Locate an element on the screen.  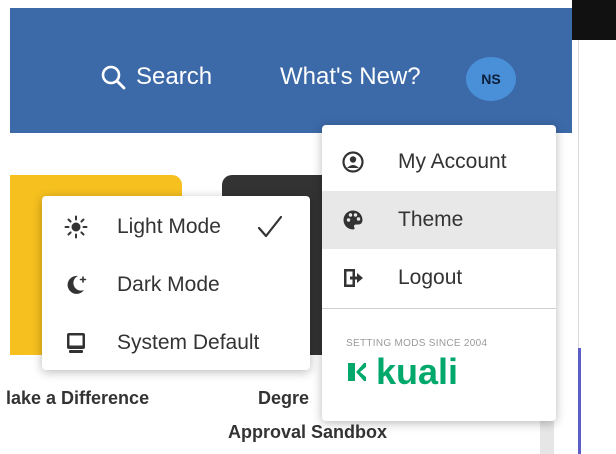
kuali-k-icon is located at coordinates (357, 372).